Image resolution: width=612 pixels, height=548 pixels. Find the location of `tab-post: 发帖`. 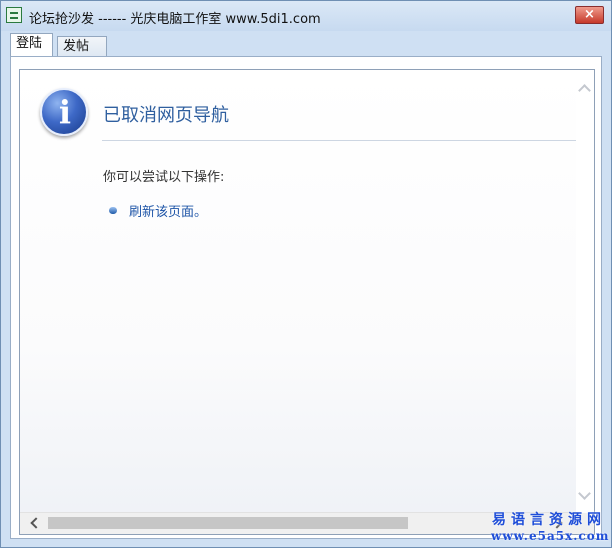

tab-post: 发帖 is located at coordinates (82, 47).